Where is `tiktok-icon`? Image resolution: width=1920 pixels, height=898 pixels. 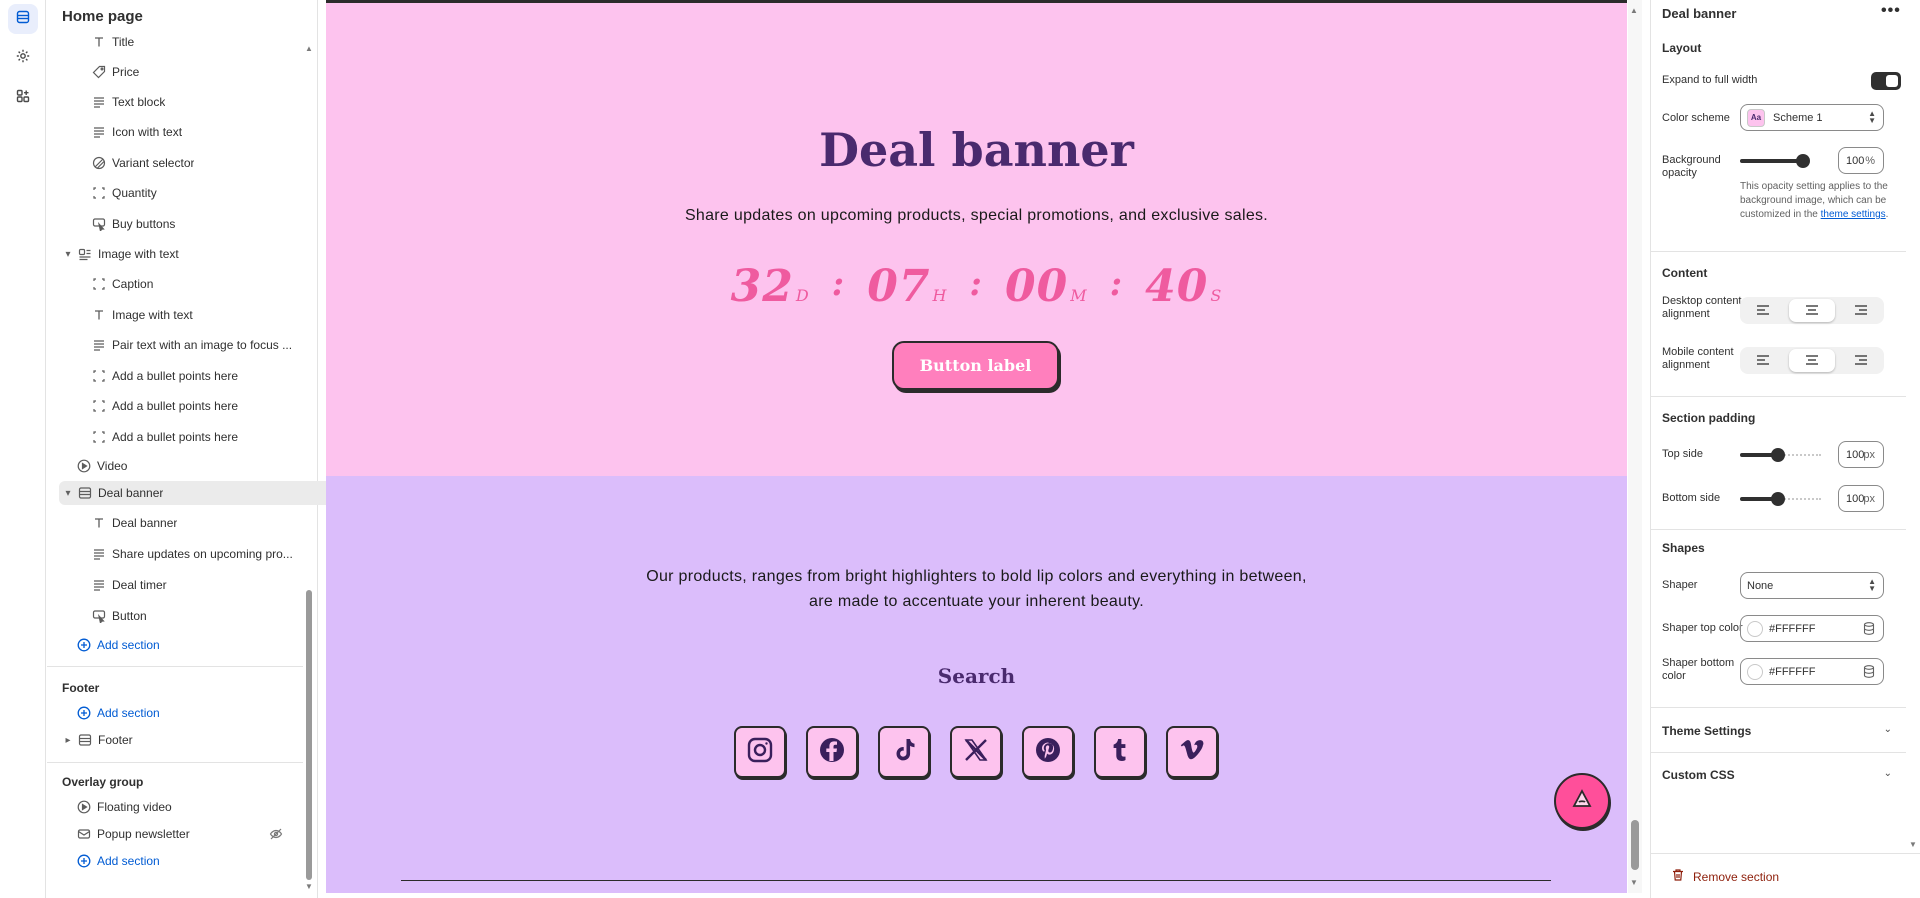
tiktok-icon is located at coordinates (904, 752).